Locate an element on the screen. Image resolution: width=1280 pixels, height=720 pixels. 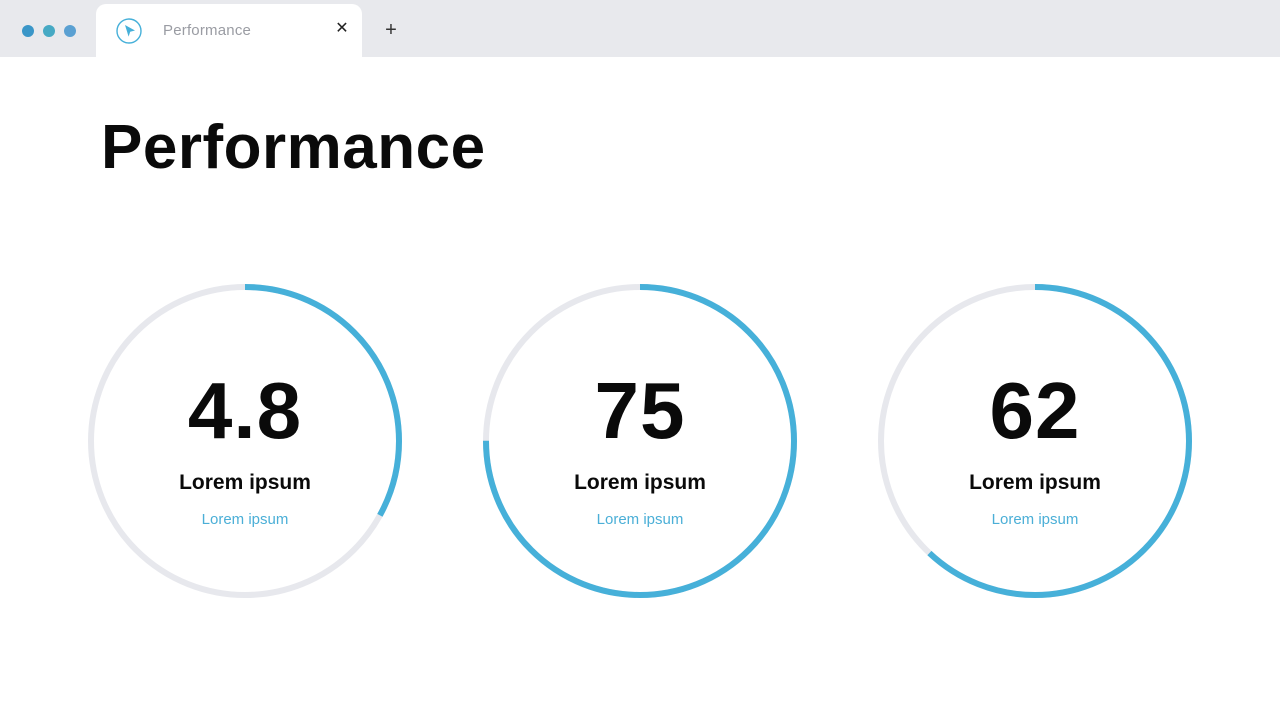
metric-card-3: 62 Lorem ipsum Lorem ipsum is located at coordinates (1035, 441).